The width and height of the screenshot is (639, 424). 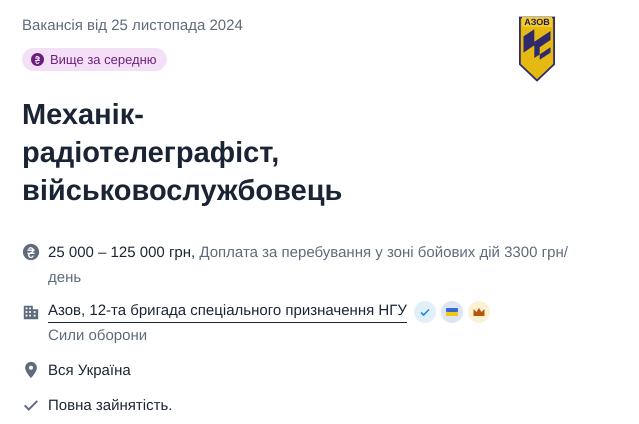 What do you see at coordinates (31, 370) in the screenshot?
I see `location-pin-icon` at bounding box center [31, 370].